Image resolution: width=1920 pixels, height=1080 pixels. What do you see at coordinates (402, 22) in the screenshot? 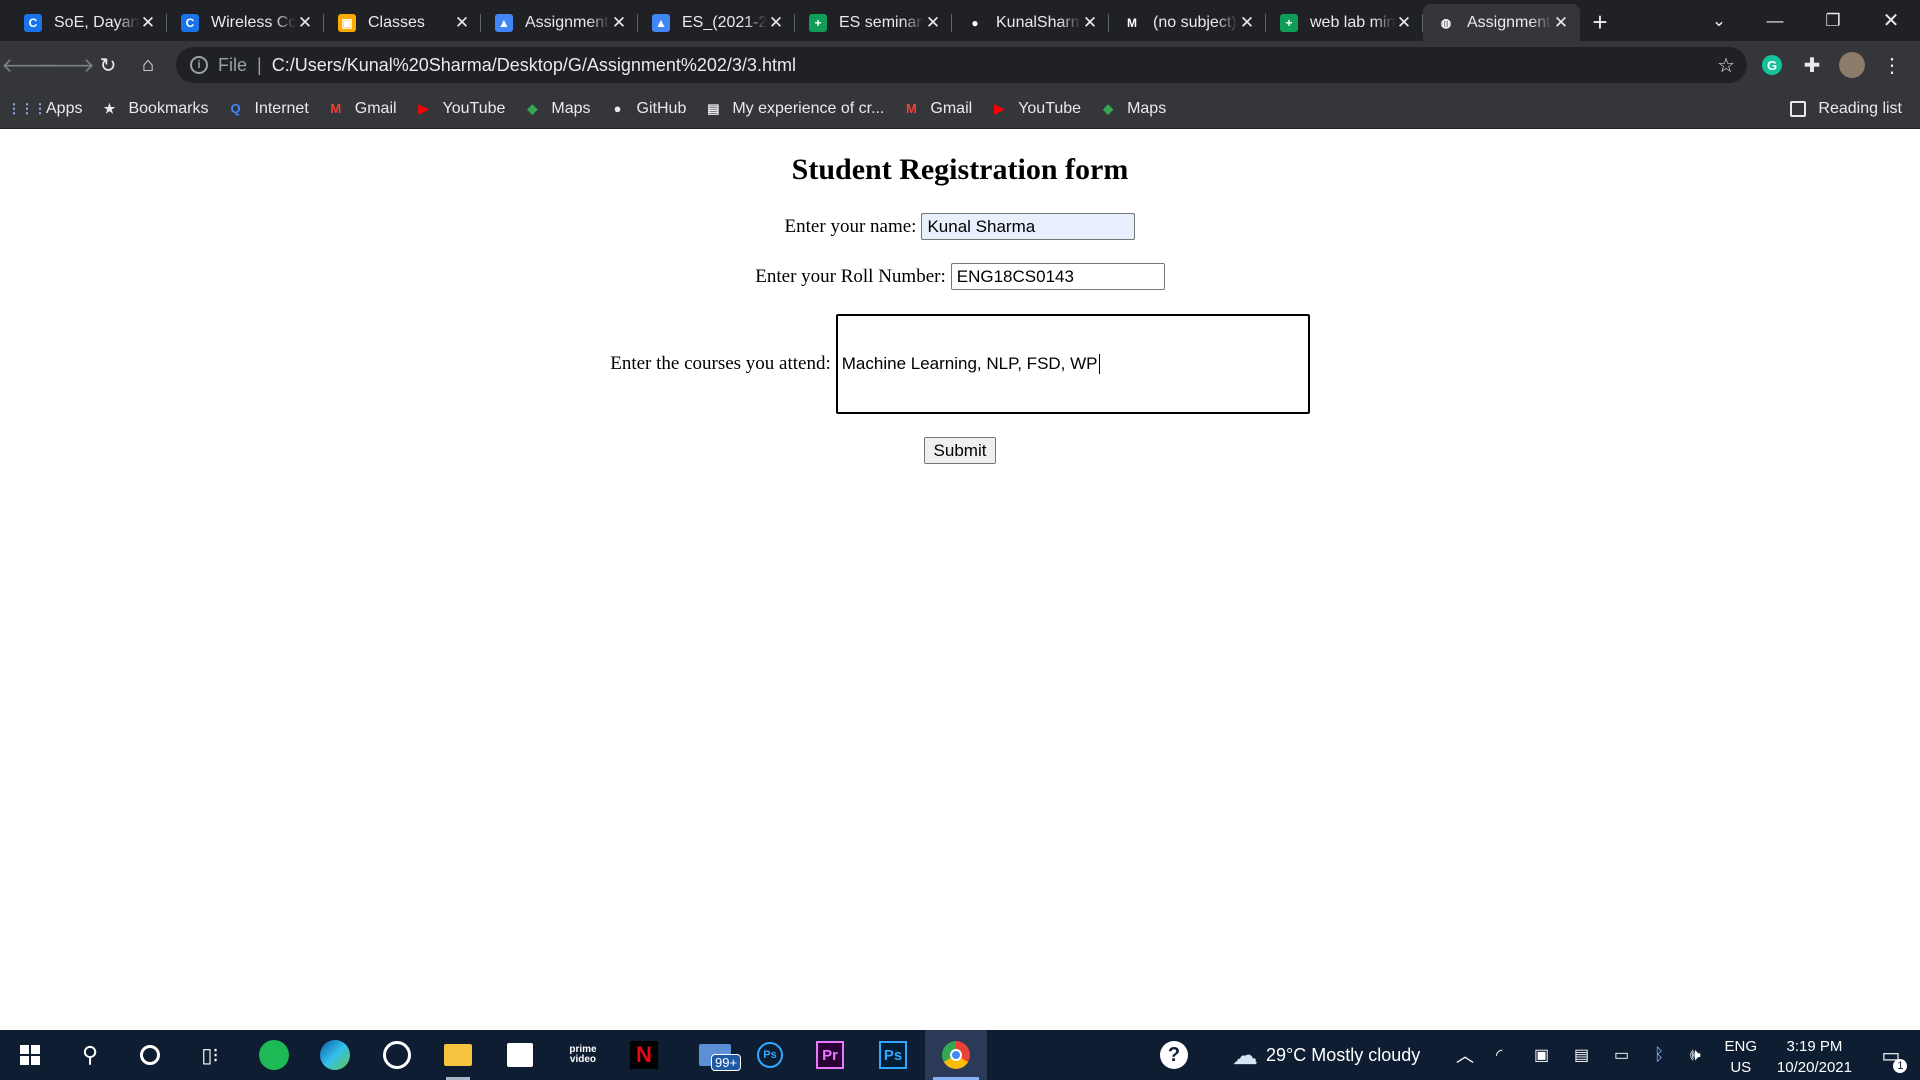
I see `browser-tab: ▣ Classes ✕` at bounding box center [402, 22].